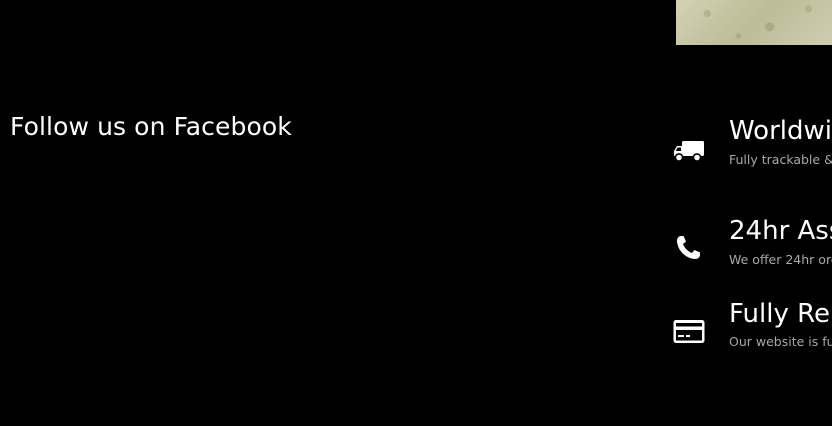  I want to click on textured-image, so click(754, 22).